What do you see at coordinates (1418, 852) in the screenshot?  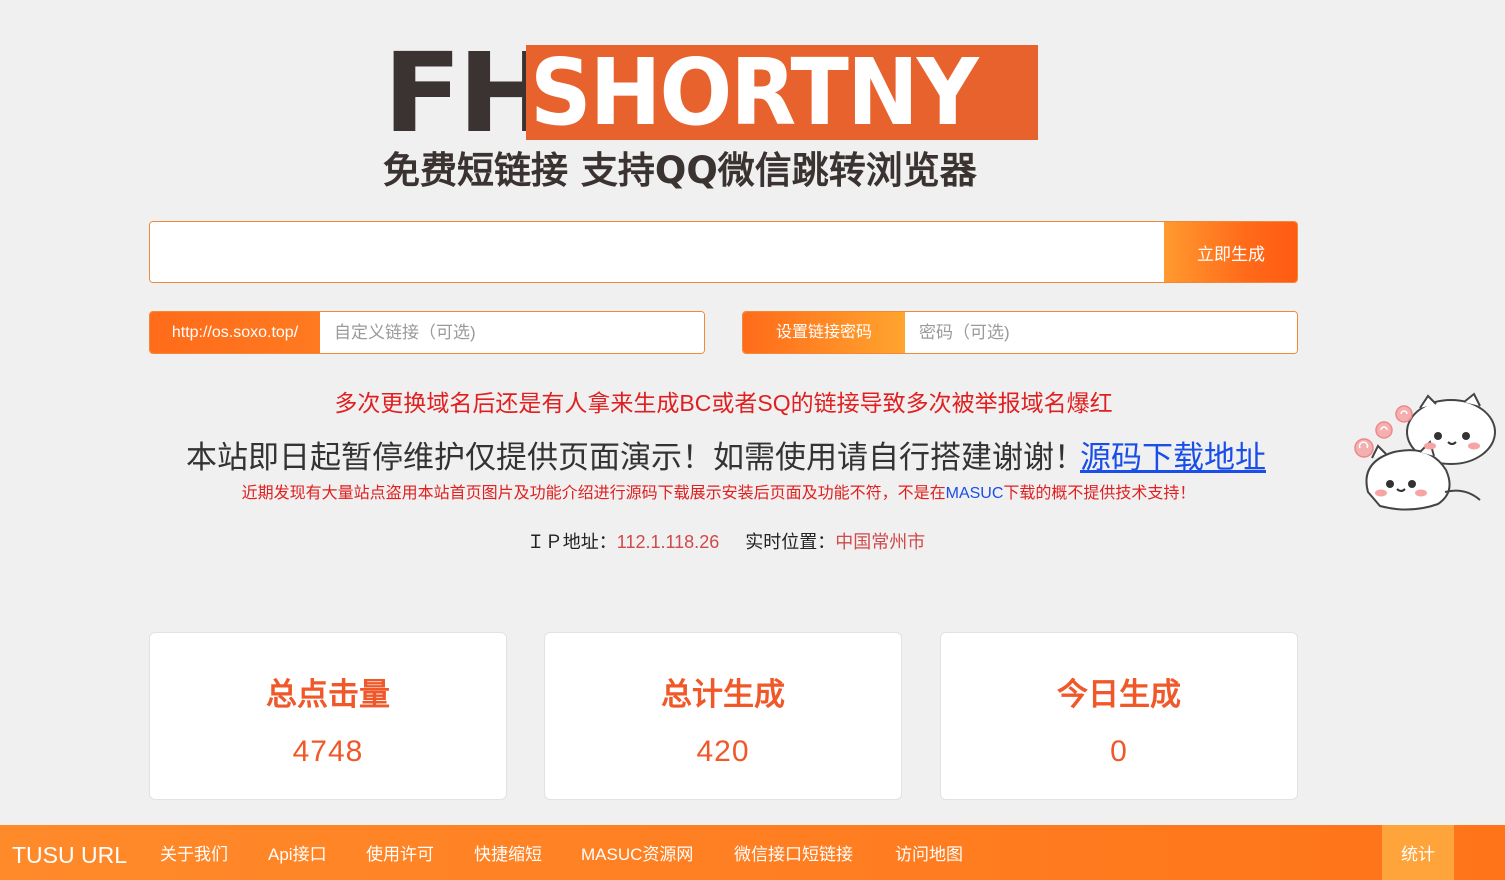 I see `nav-stats-button: 统计` at bounding box center [1418, 852].